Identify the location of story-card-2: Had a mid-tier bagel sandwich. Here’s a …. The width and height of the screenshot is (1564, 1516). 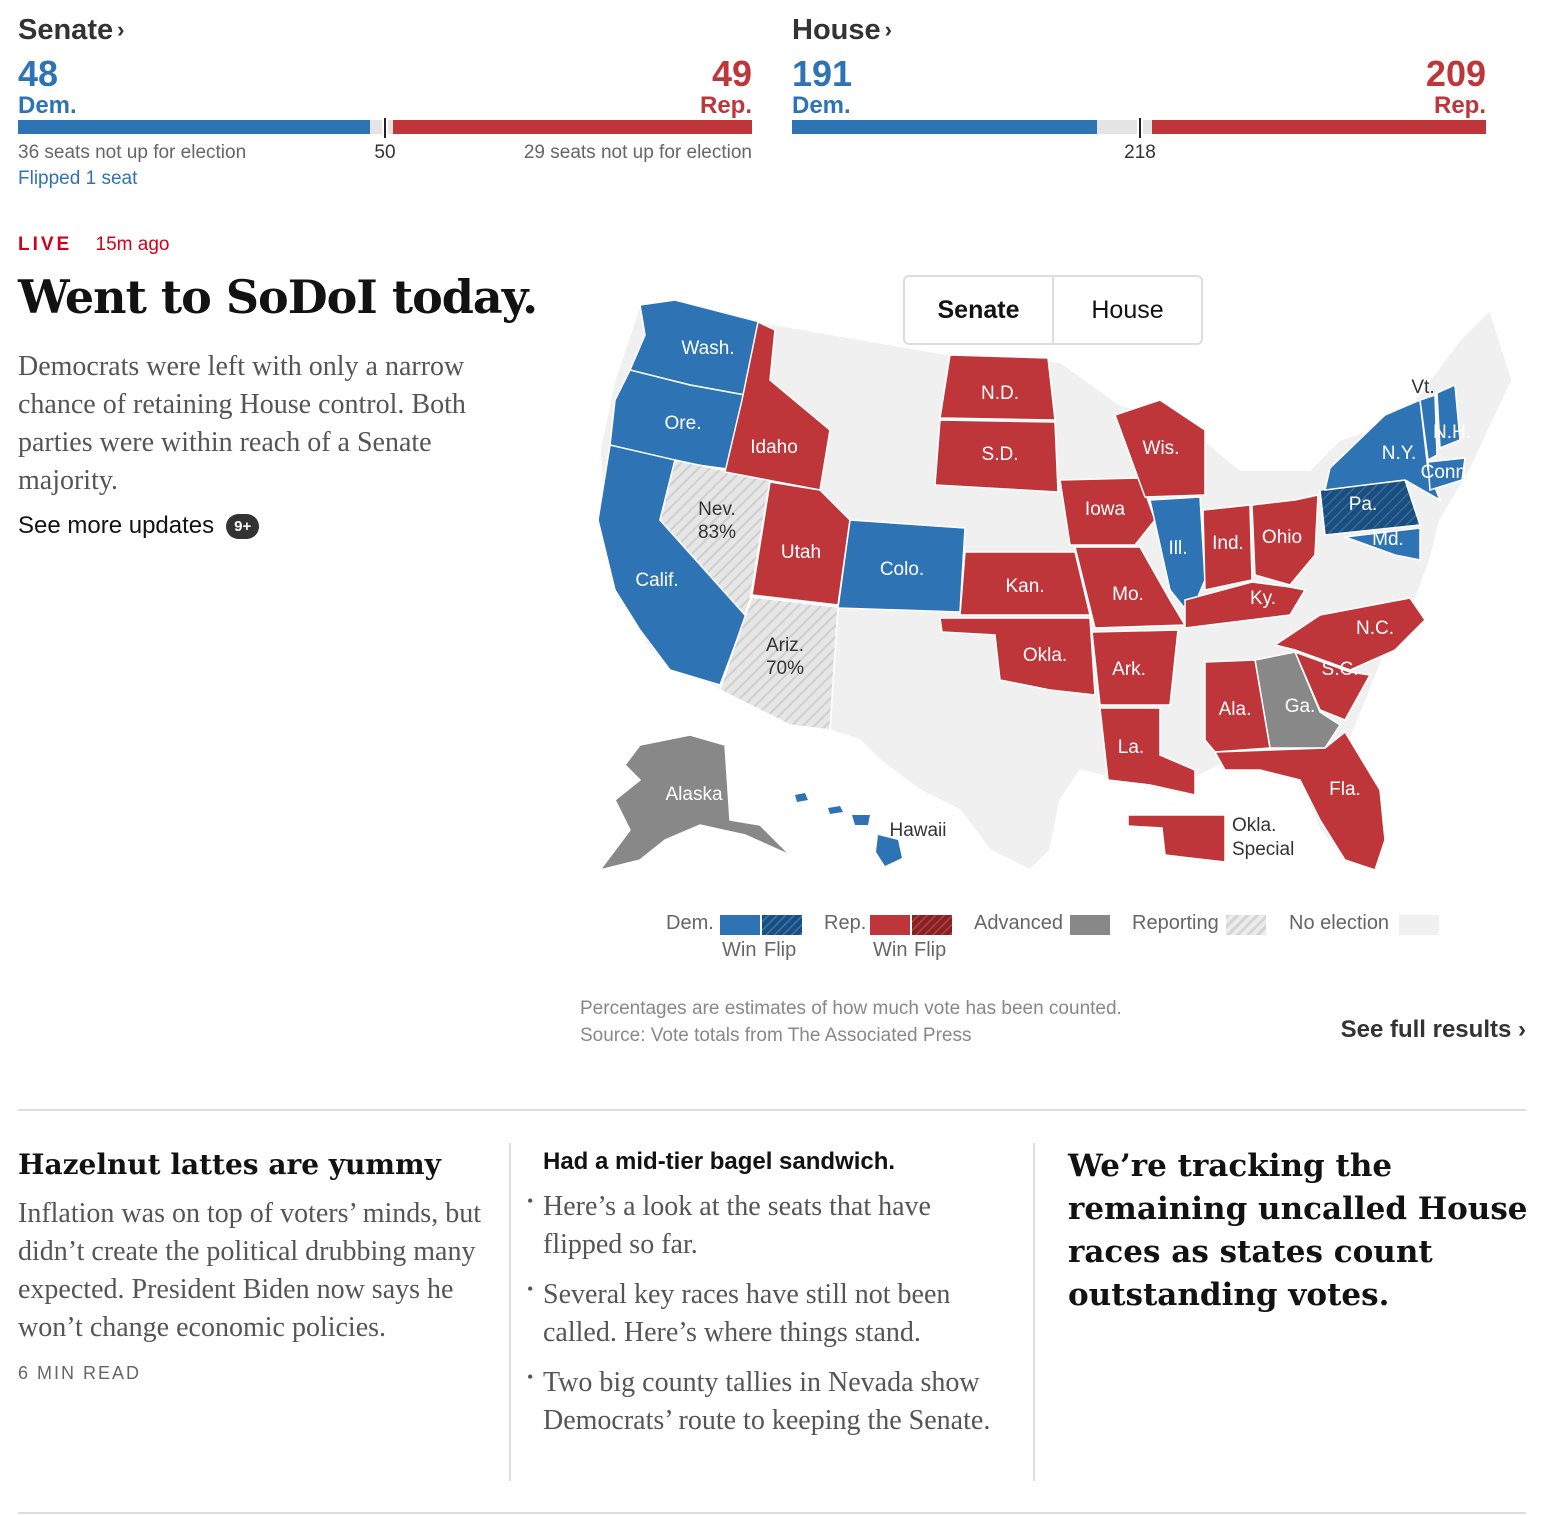
(772, 1298).